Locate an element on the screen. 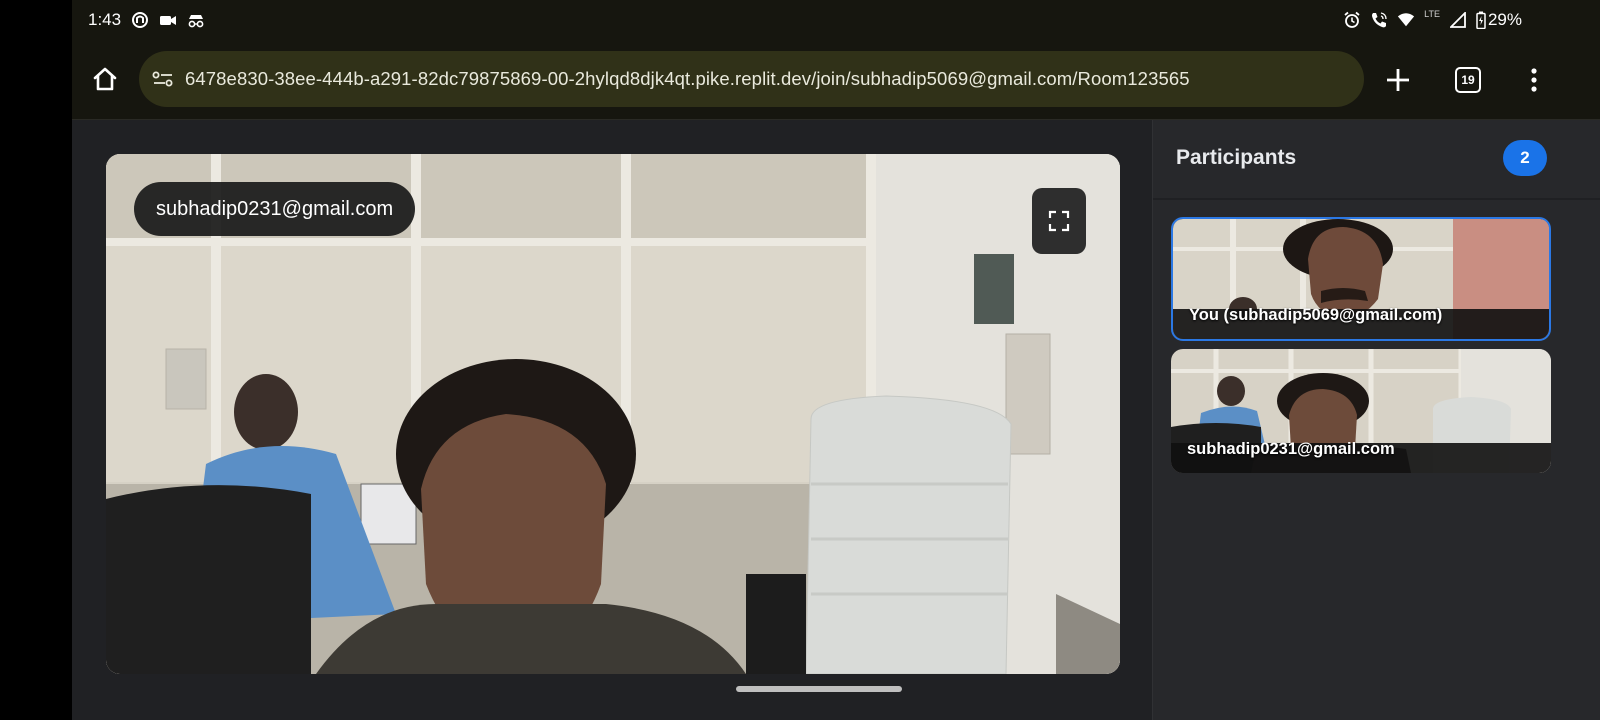 The width and height of the screenshot is (1600, 720). sync-icon is located at coordinates (140, 20).